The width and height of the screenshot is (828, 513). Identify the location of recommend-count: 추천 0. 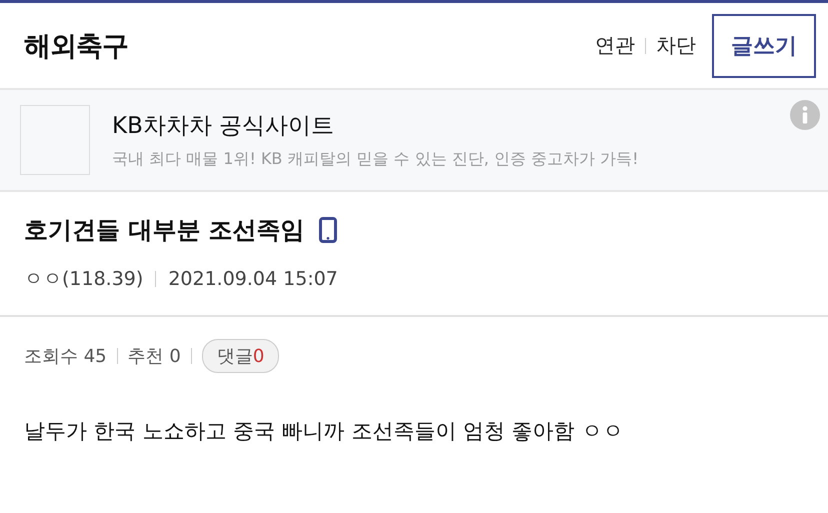
(154, 356).